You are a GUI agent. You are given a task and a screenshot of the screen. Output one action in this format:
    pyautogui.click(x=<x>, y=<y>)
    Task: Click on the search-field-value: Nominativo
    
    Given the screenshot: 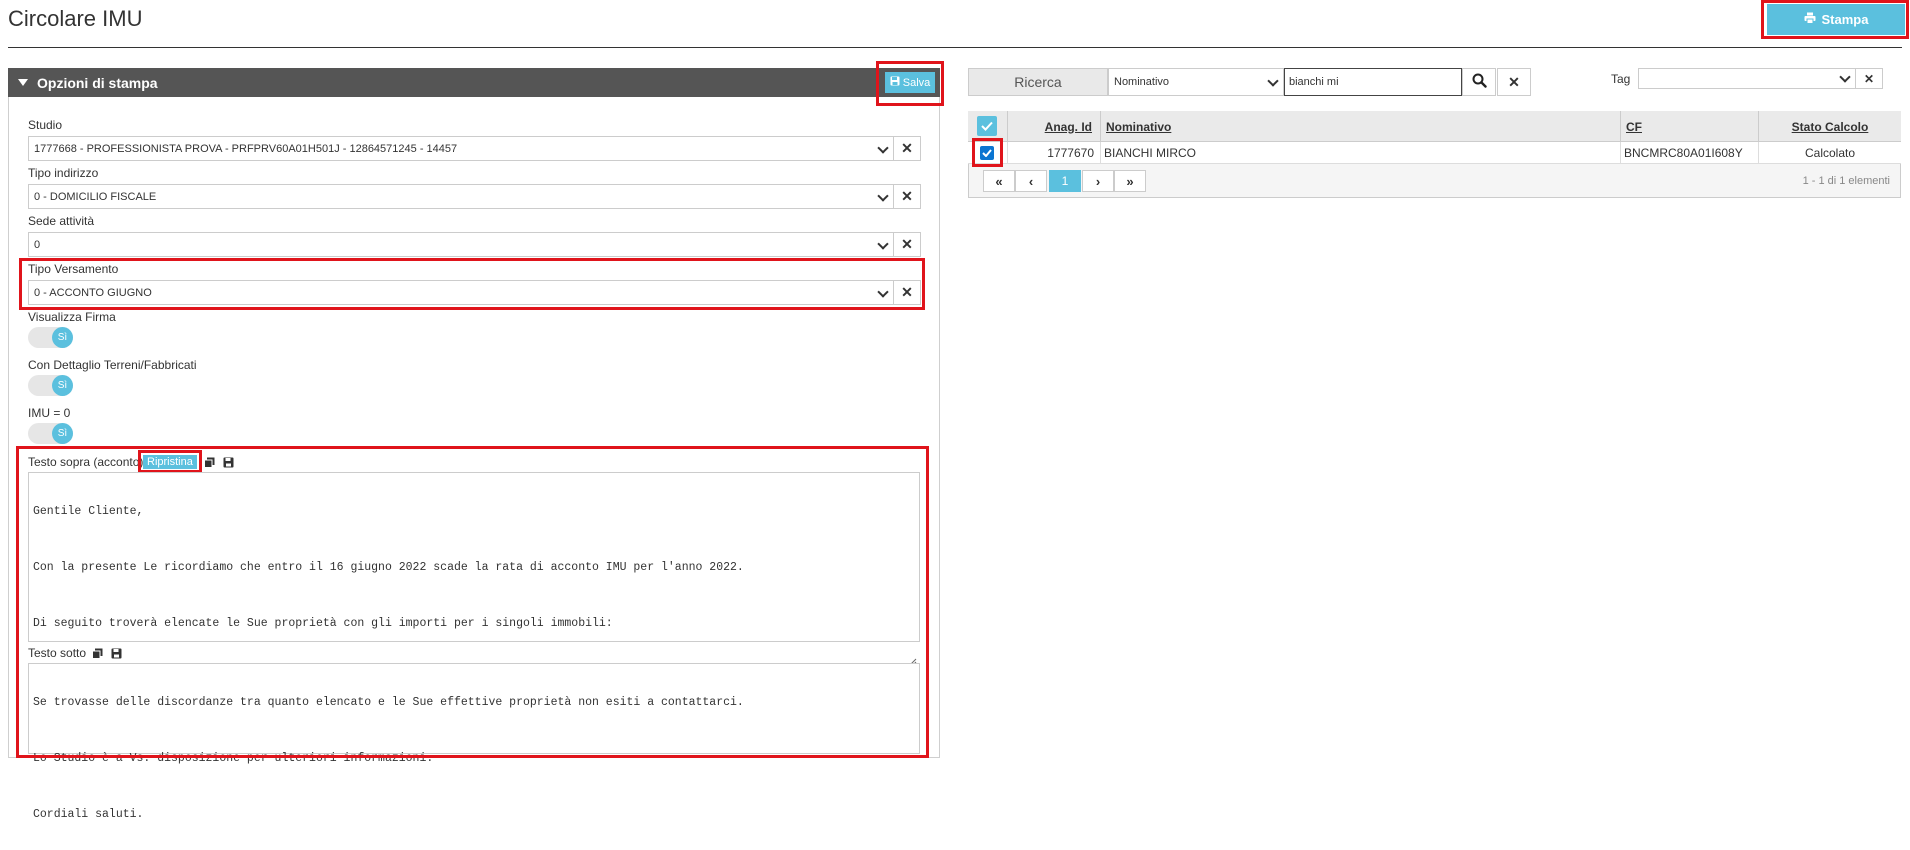 What is the action you would take?
    pyautogui.click(x=1142, y=82)
    